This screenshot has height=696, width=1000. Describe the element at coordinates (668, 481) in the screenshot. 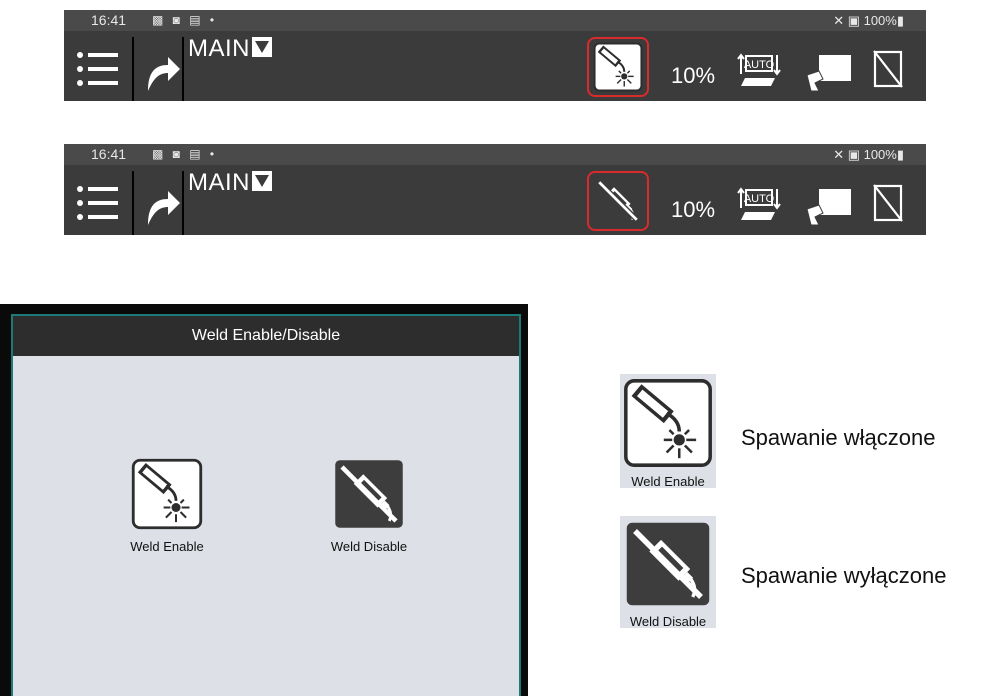

I see `legend-enable-label: Weld Enable` at that location.